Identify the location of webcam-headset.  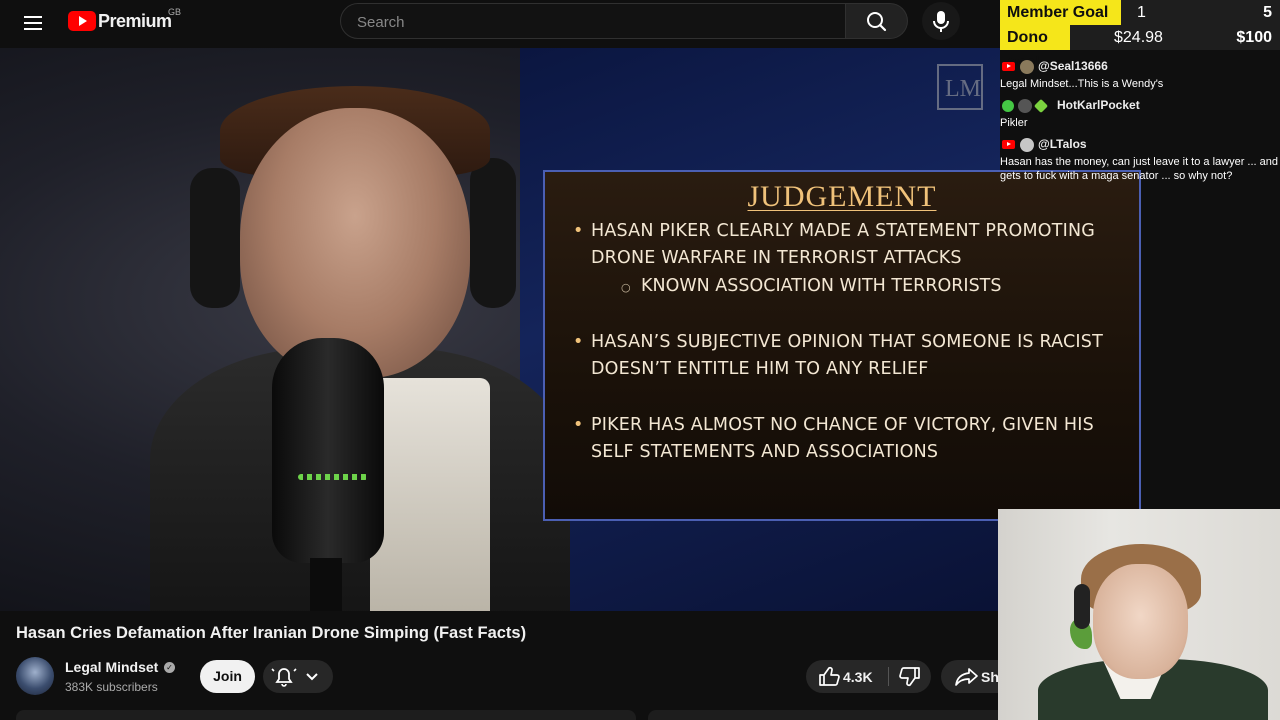
(1082, 606).